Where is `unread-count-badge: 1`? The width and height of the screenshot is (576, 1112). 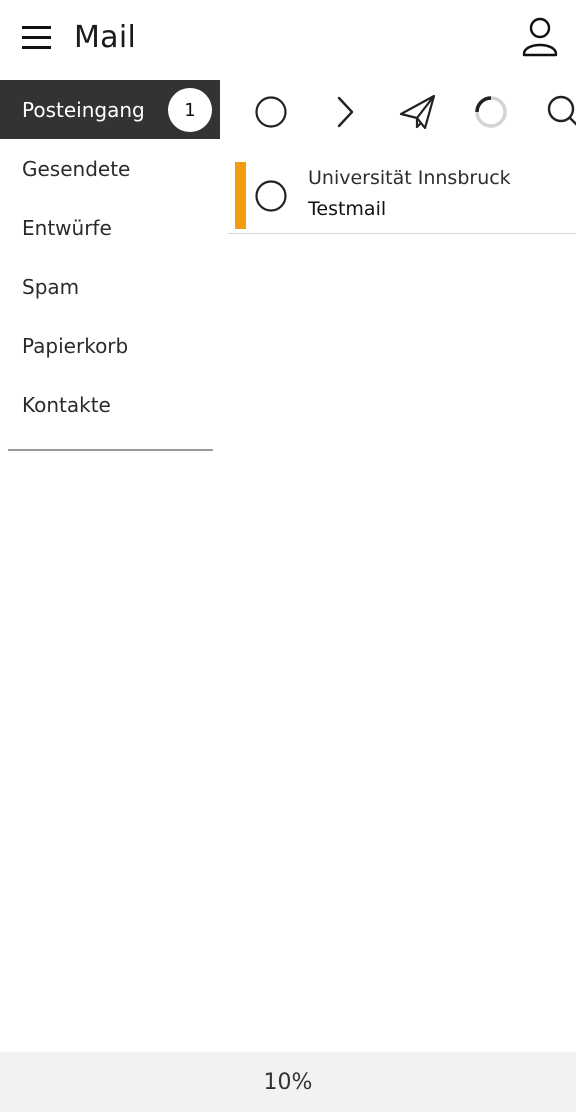 unread-count-badge: 1 is located at coordinates (190, 110).